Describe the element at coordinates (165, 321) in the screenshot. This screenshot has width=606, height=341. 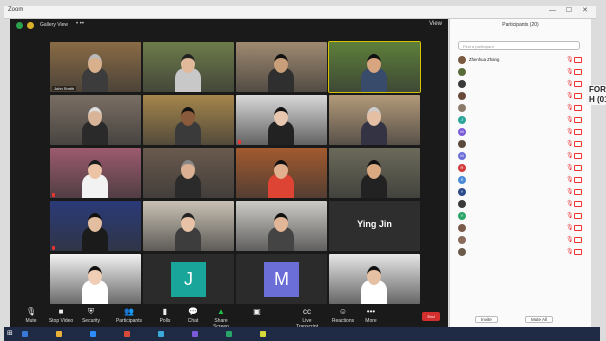
I see `toolbar-label: Polls` at that location.